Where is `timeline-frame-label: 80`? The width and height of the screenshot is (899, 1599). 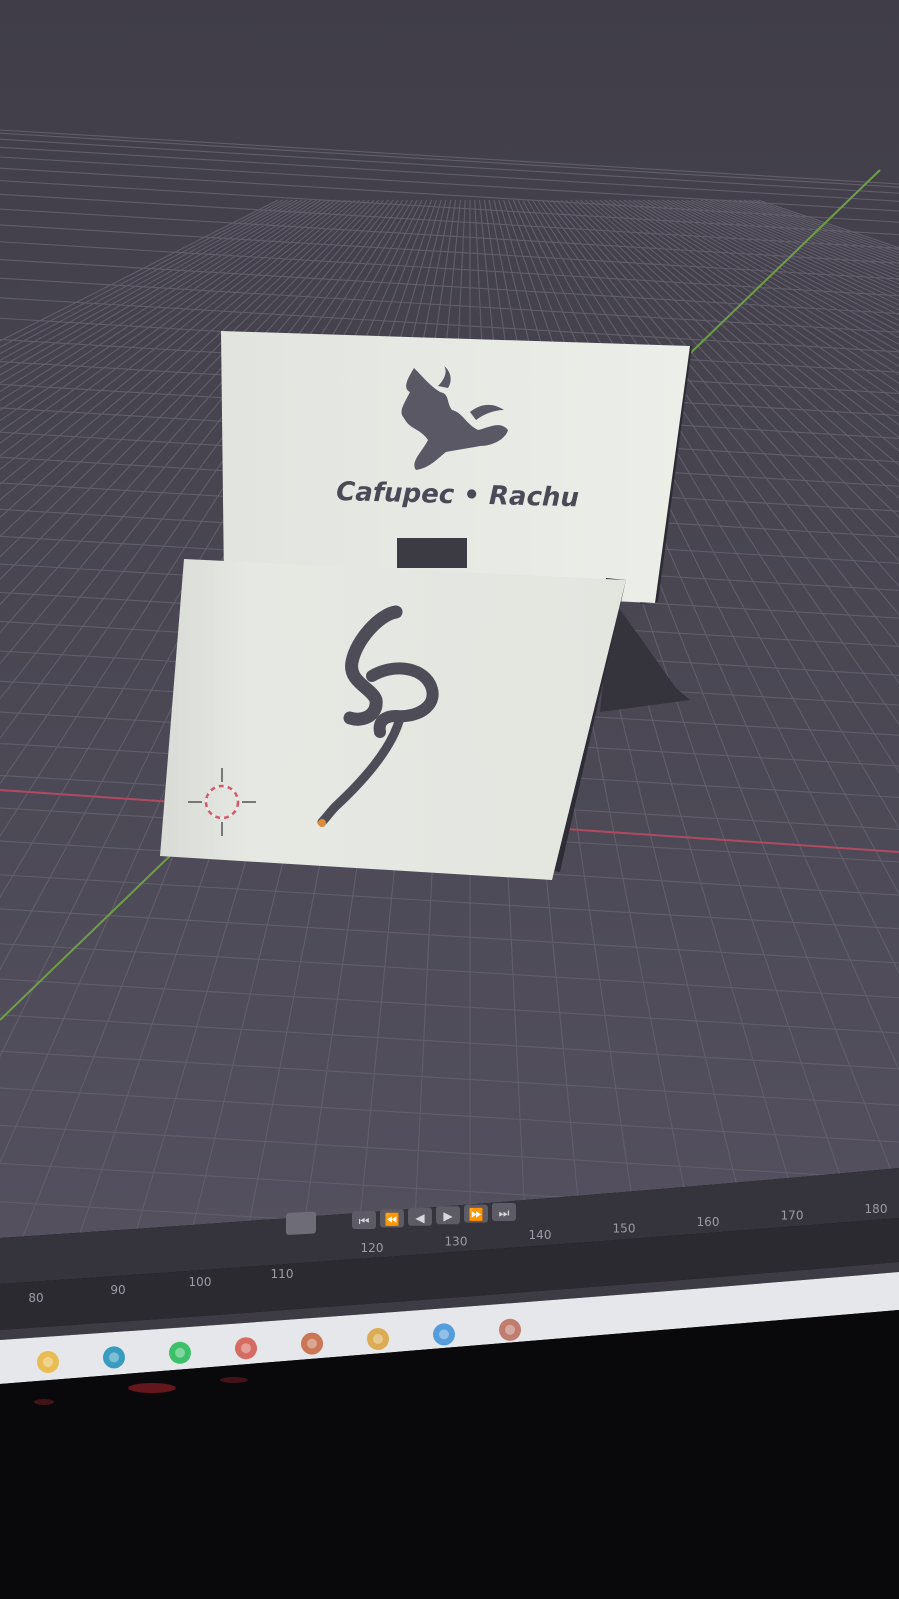
timeline-frame-label: 80 is located at coordinates (35, 1298).